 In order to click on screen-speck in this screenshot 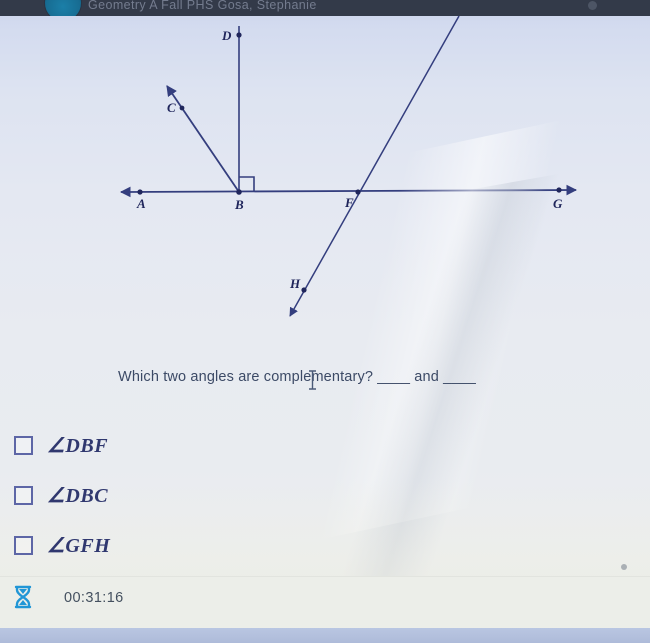, I will do `click(624, 567)`.